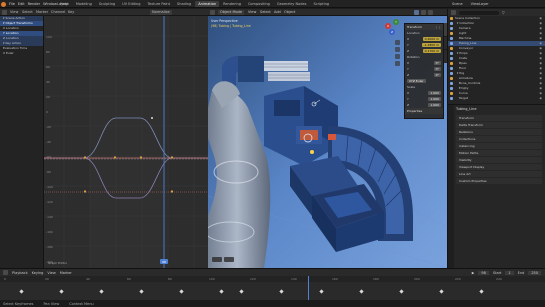  I want to click on properties-section-header: Transform, so click(499, 118).